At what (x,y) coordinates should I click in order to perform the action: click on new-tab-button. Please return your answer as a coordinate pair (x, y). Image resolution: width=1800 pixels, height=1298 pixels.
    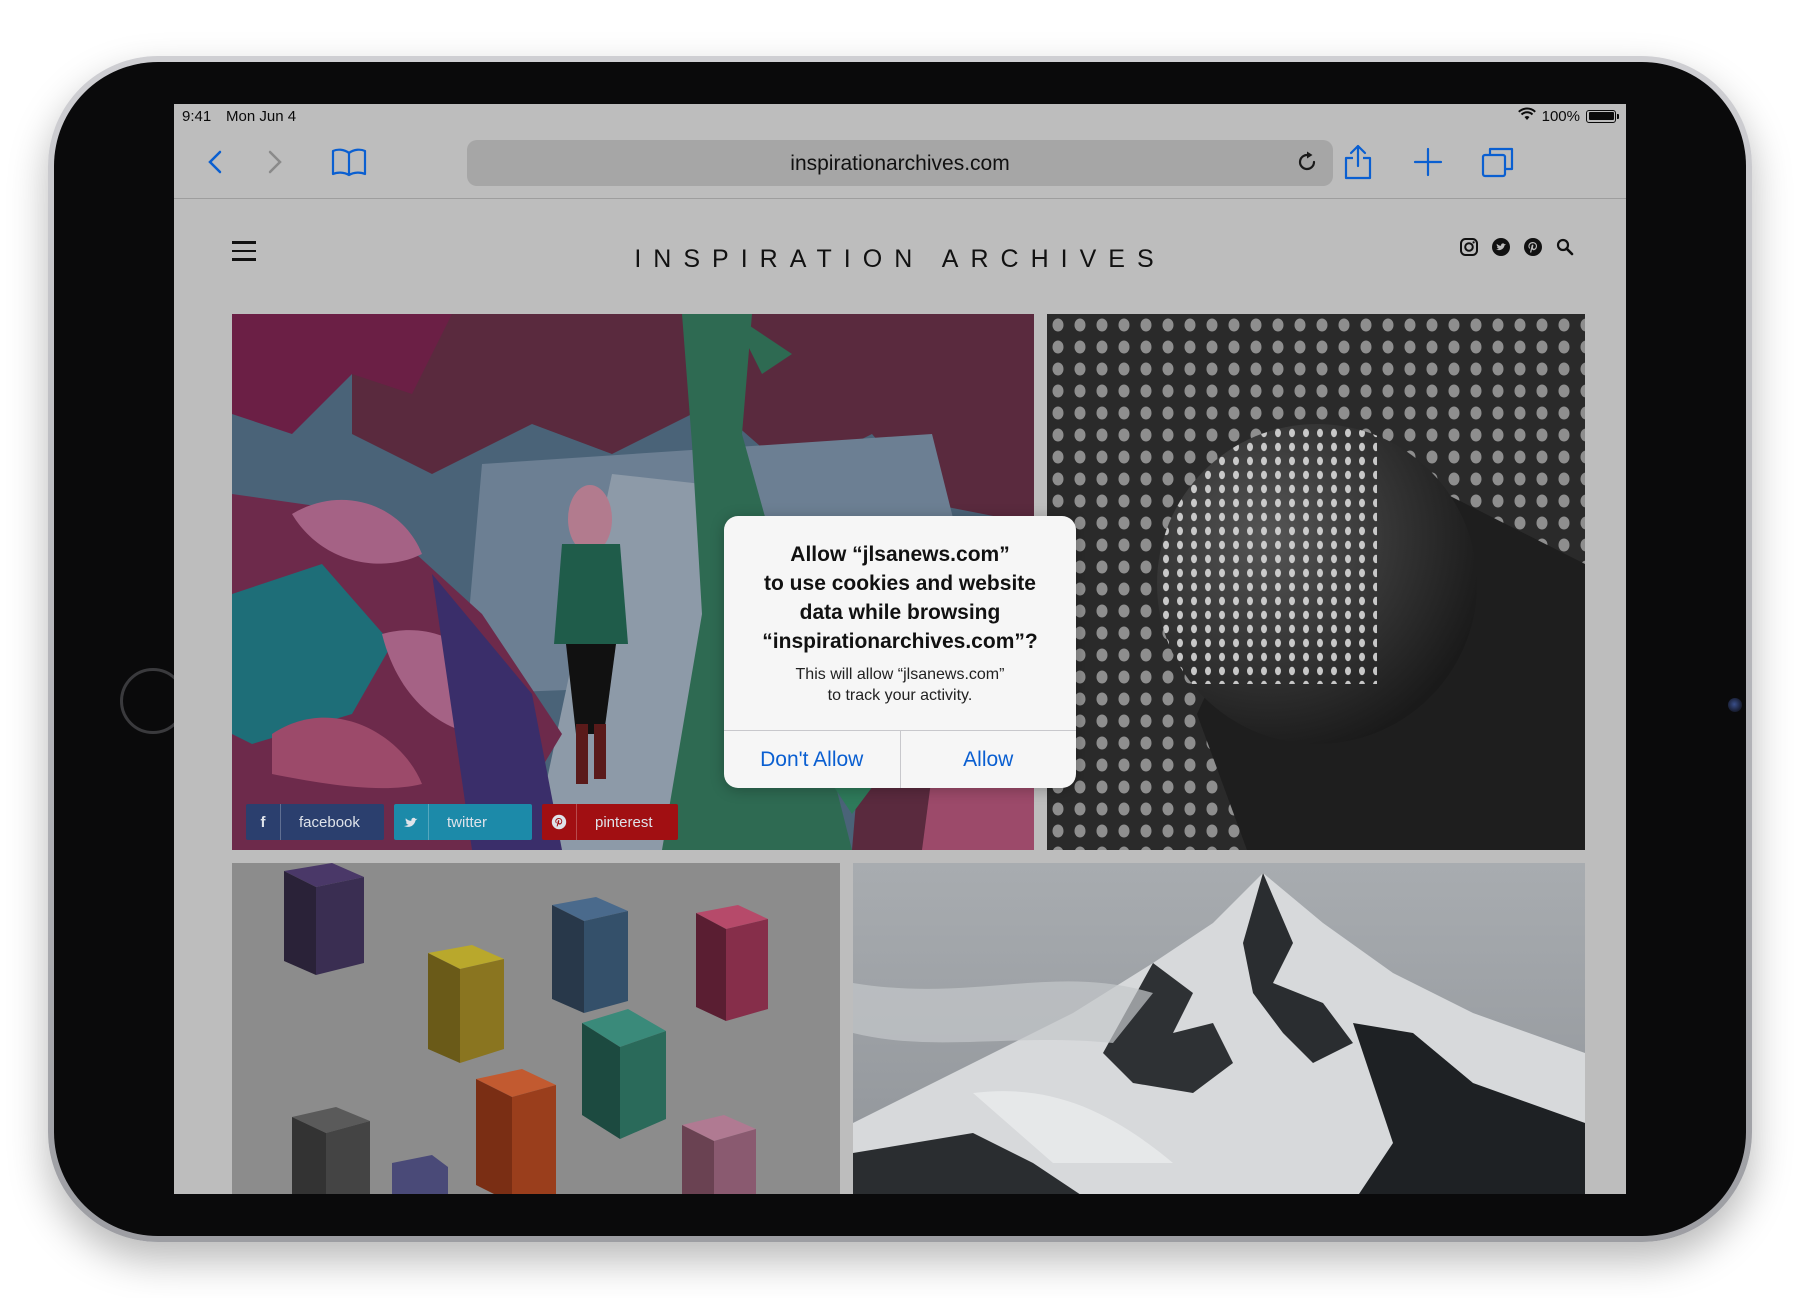
    Looking at the image, I should click on (1428, 162).